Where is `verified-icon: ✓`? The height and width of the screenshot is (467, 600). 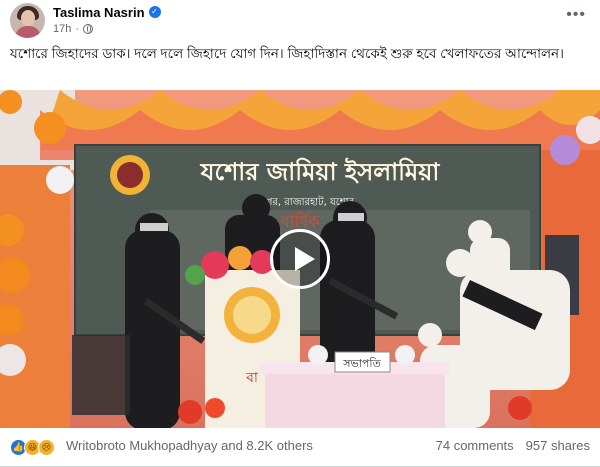
verified-icon: ✓ is located at coordinates (154, 12).